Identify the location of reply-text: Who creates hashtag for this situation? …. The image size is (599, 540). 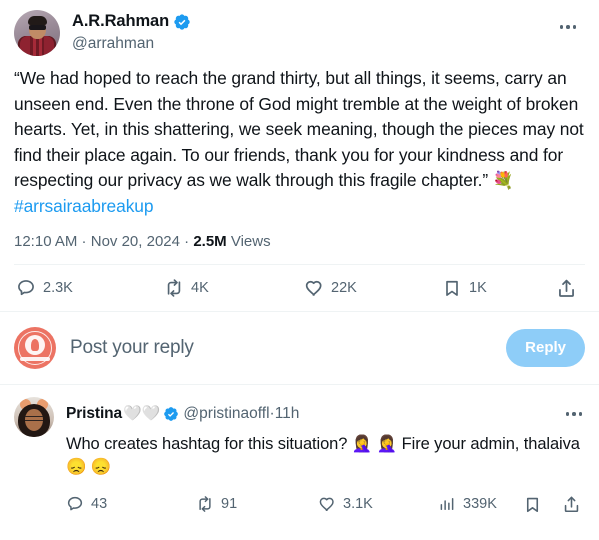
(323, 455).